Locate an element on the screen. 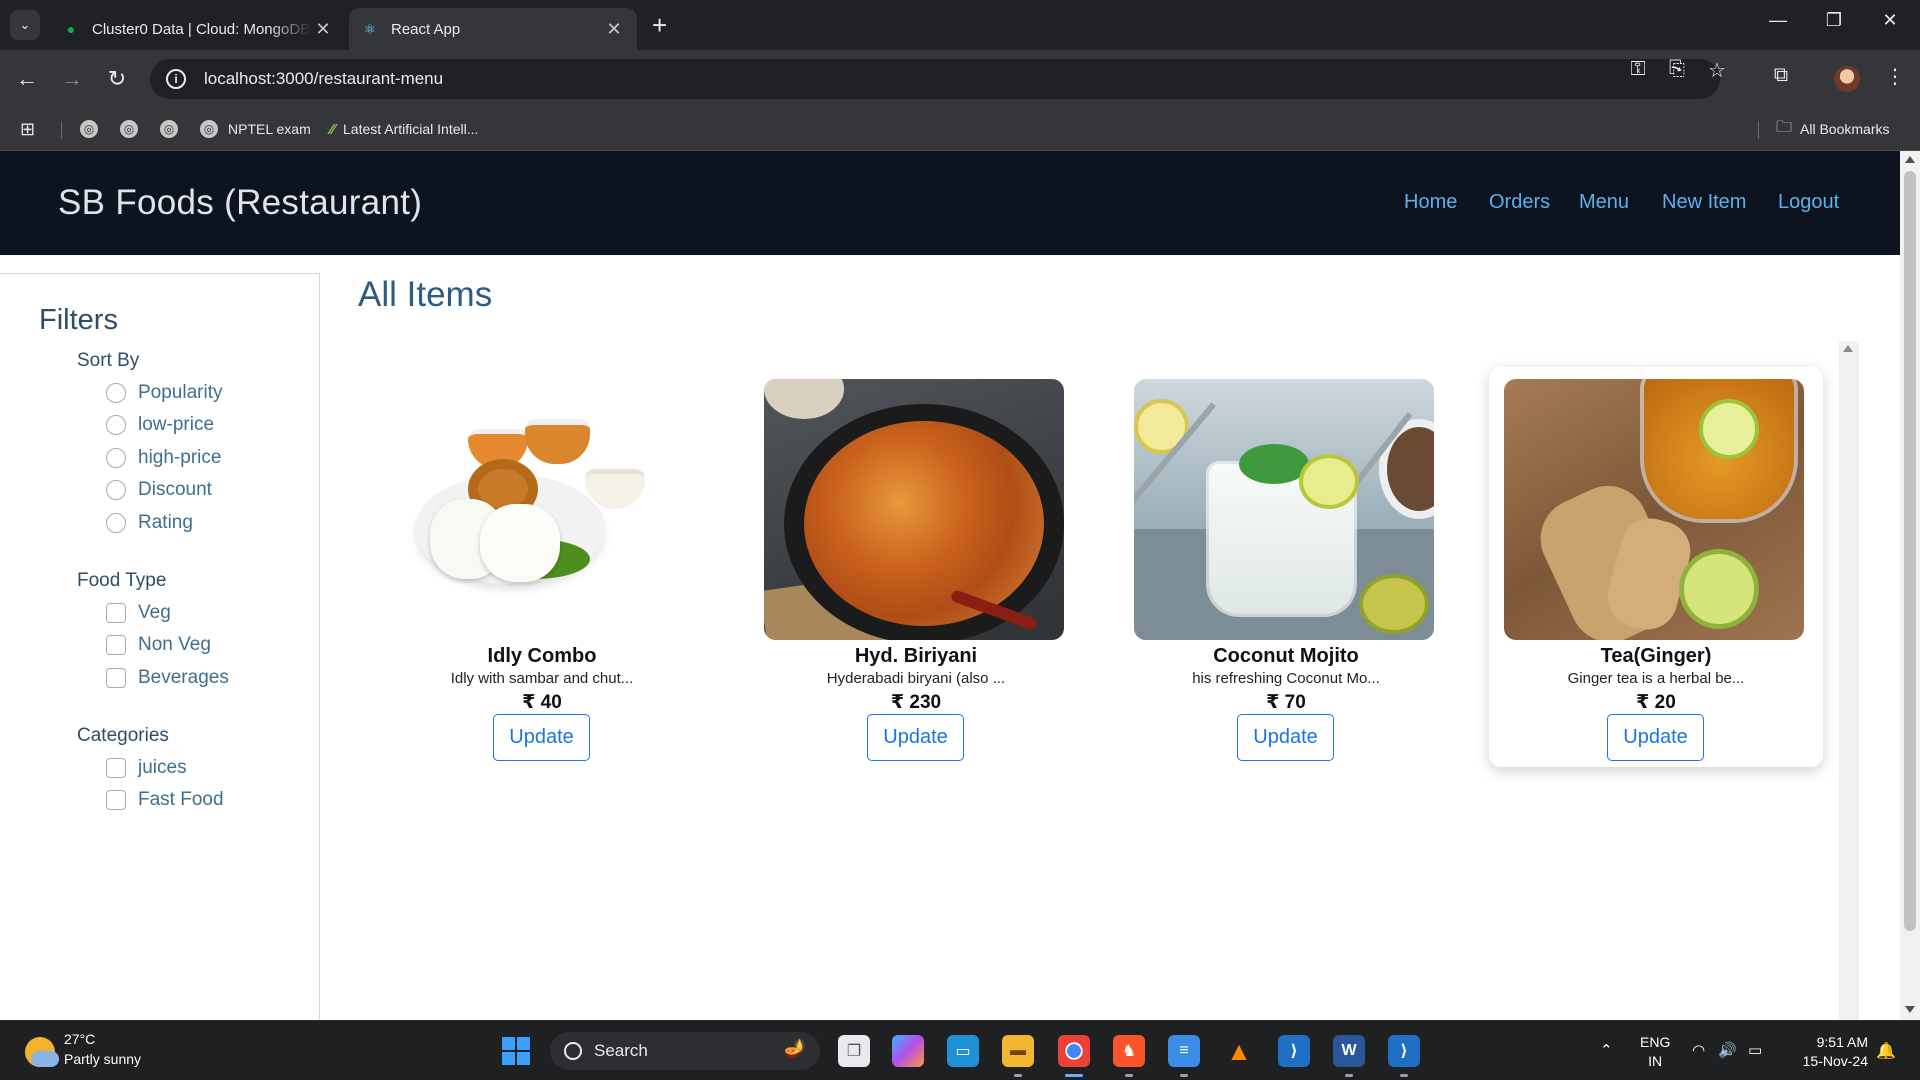 This screenshot has width=1920, height=1080. sort-low-price-radio: low-price is located at coordinates (160, 425).